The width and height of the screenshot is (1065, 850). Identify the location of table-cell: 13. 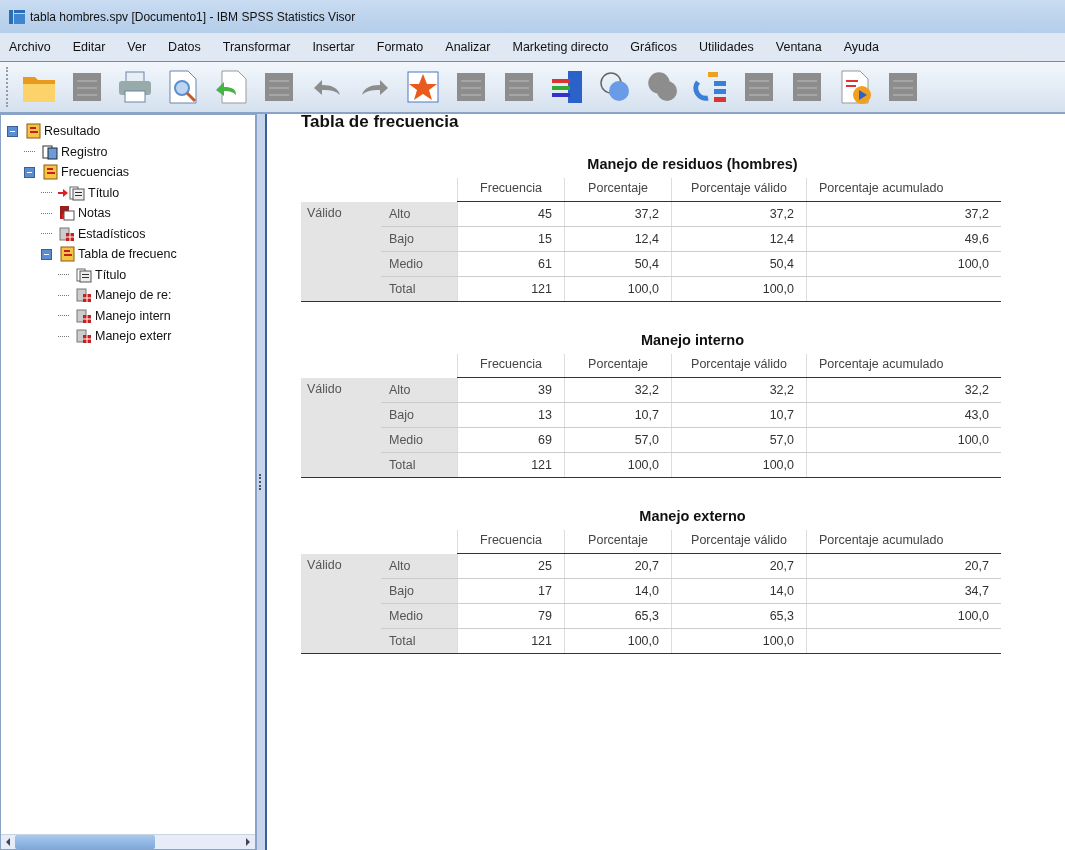
(511, 415).